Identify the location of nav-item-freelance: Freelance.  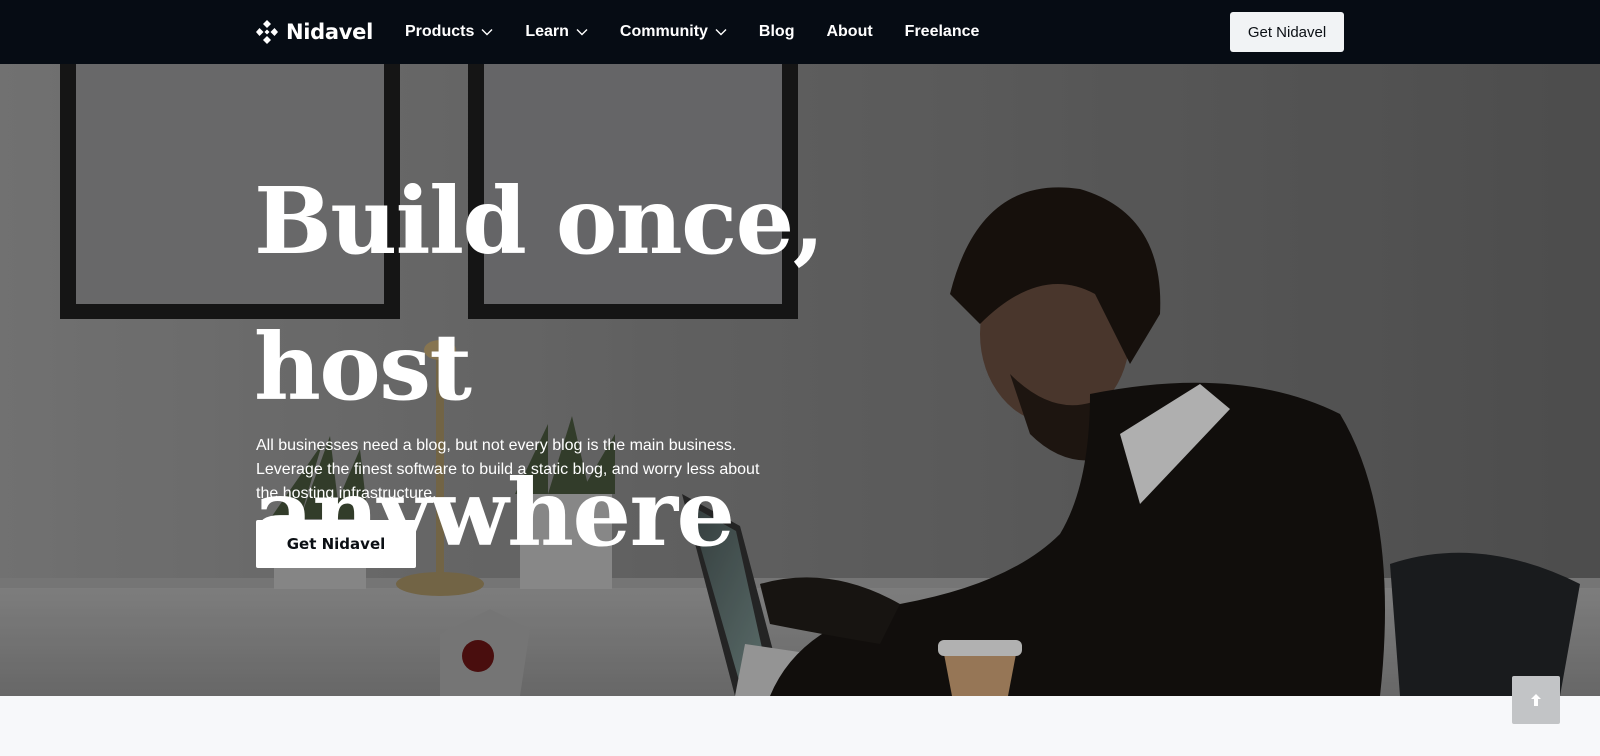
(942, 32).